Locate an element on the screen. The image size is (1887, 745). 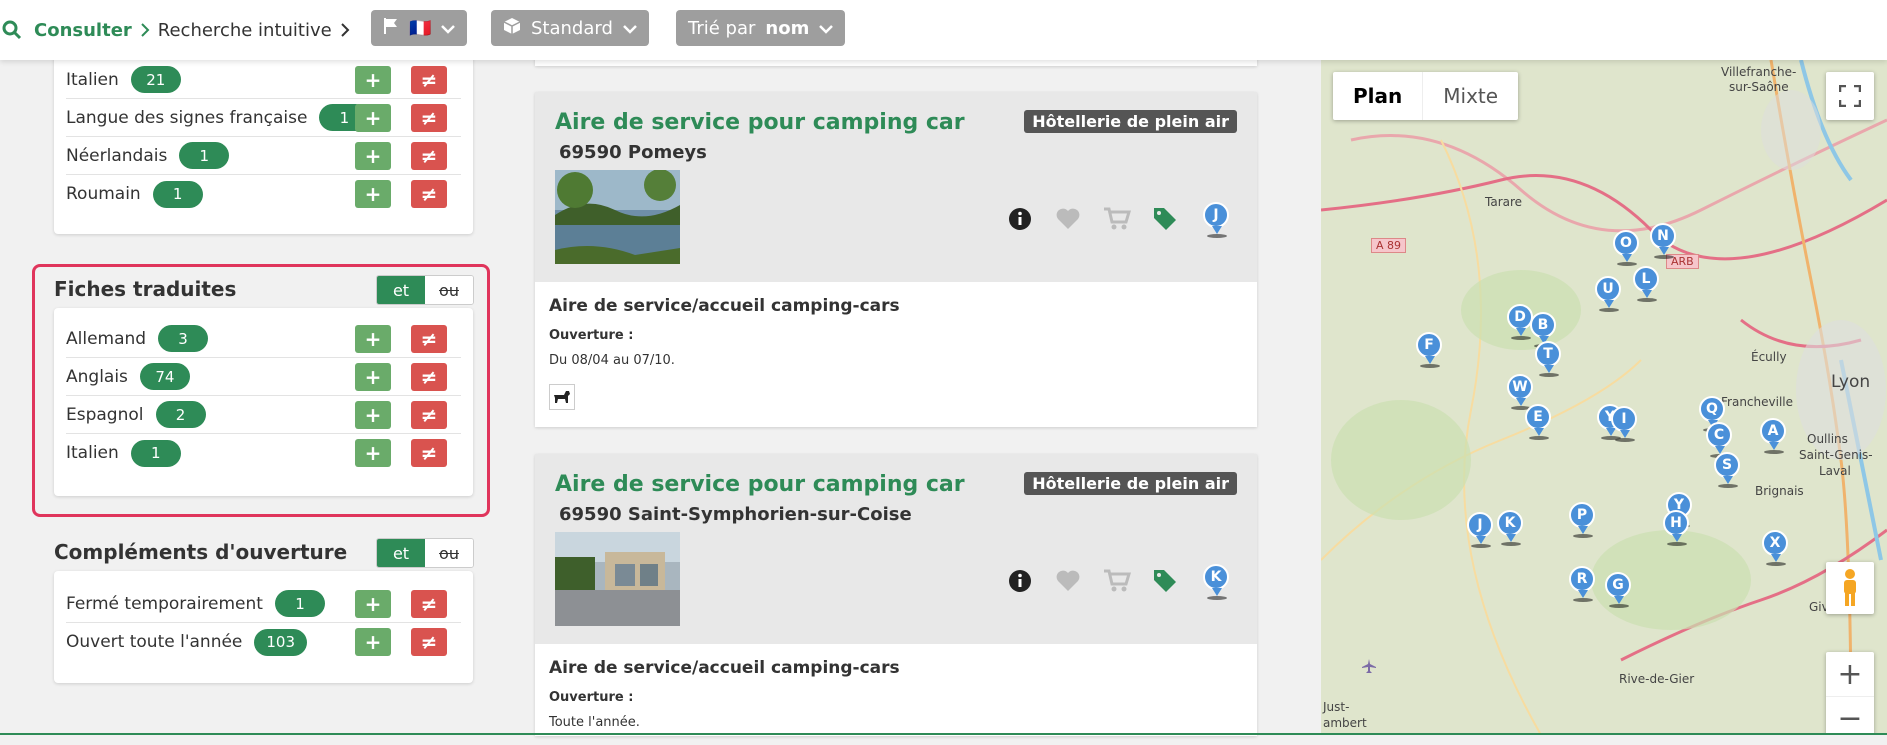
map-marker-icon: T is located at coordinates (1549, 359).